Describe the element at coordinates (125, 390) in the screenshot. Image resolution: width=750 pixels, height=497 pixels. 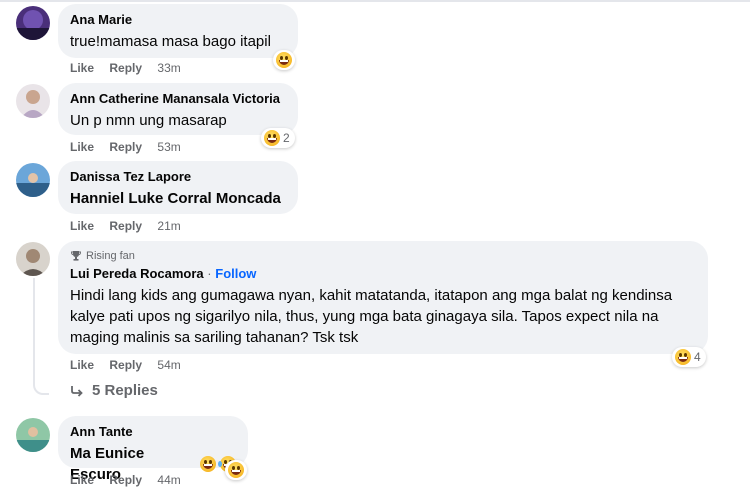
I see `replies-label: 5 Replies` at that location.